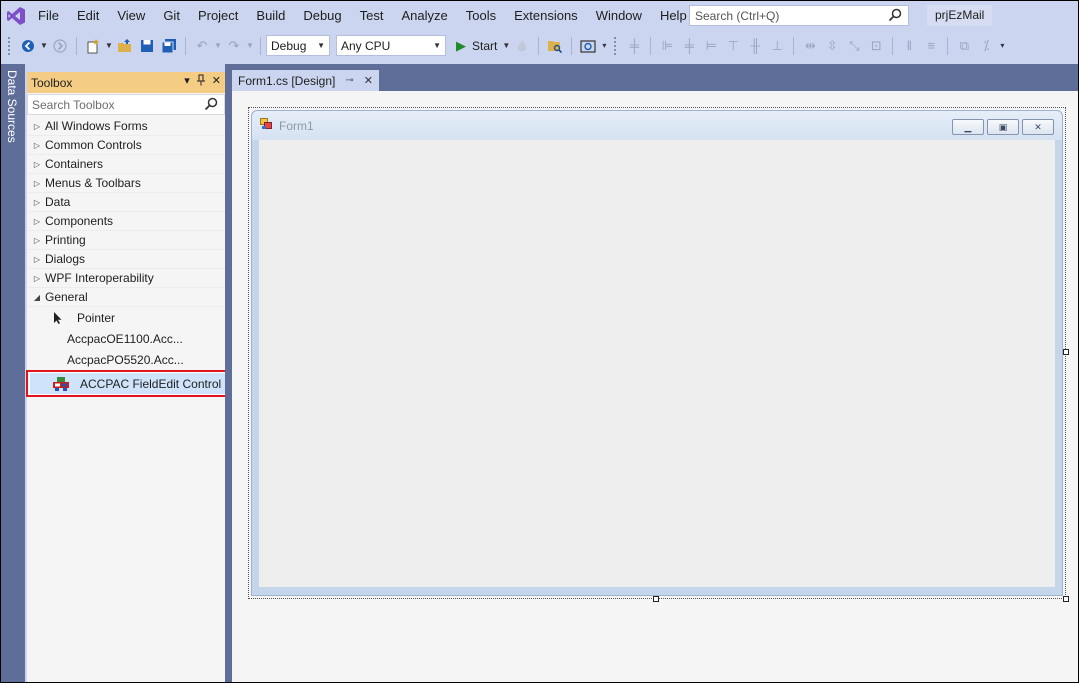  What do you see at coordinates (305, 80) in the screenshot?
I see `tab-form1-design: Form1.cs [Design] ⊸ ✕` at bounding box center [305, 80].